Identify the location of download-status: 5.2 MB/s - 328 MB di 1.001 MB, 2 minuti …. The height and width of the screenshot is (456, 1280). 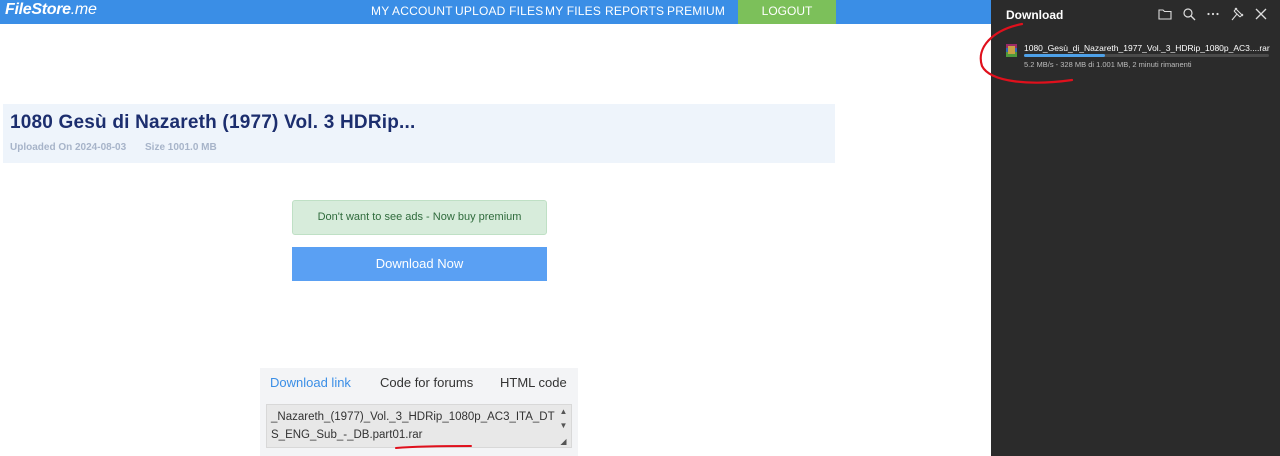
(1108, 64).